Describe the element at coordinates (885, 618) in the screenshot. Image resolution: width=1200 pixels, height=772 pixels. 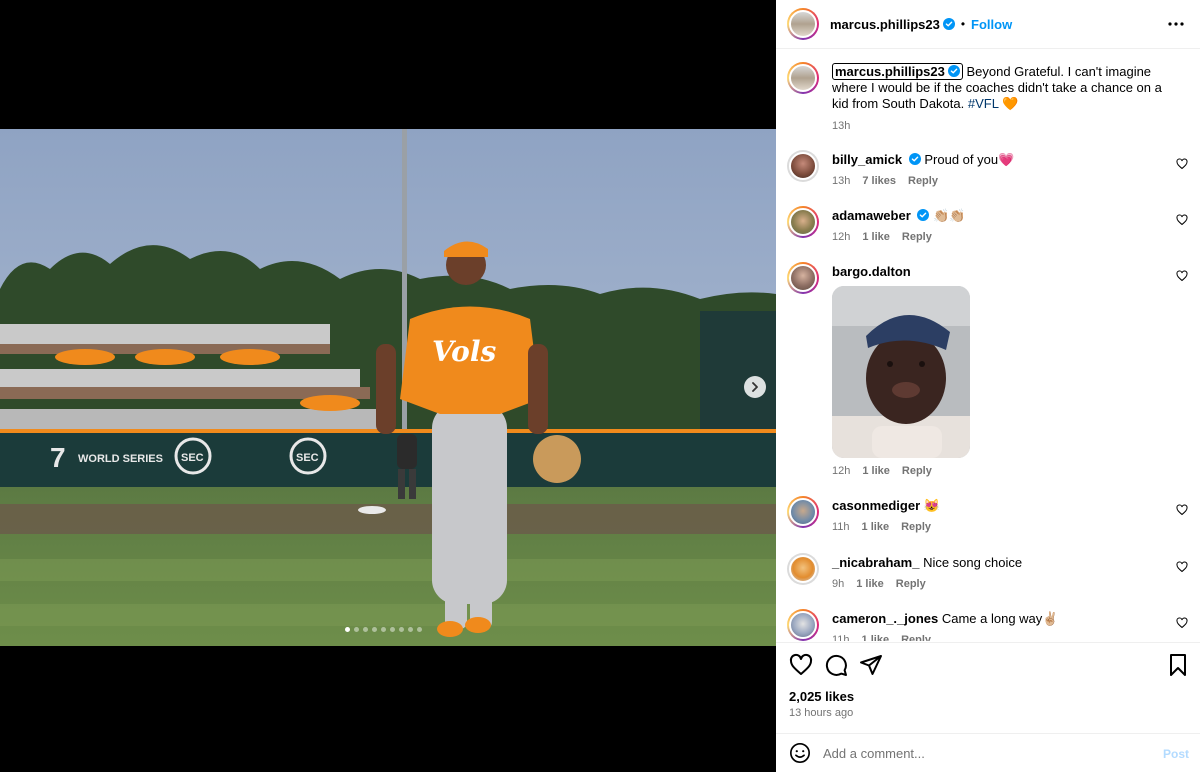
I see `commenter-username: cameron_._jones` at that location.